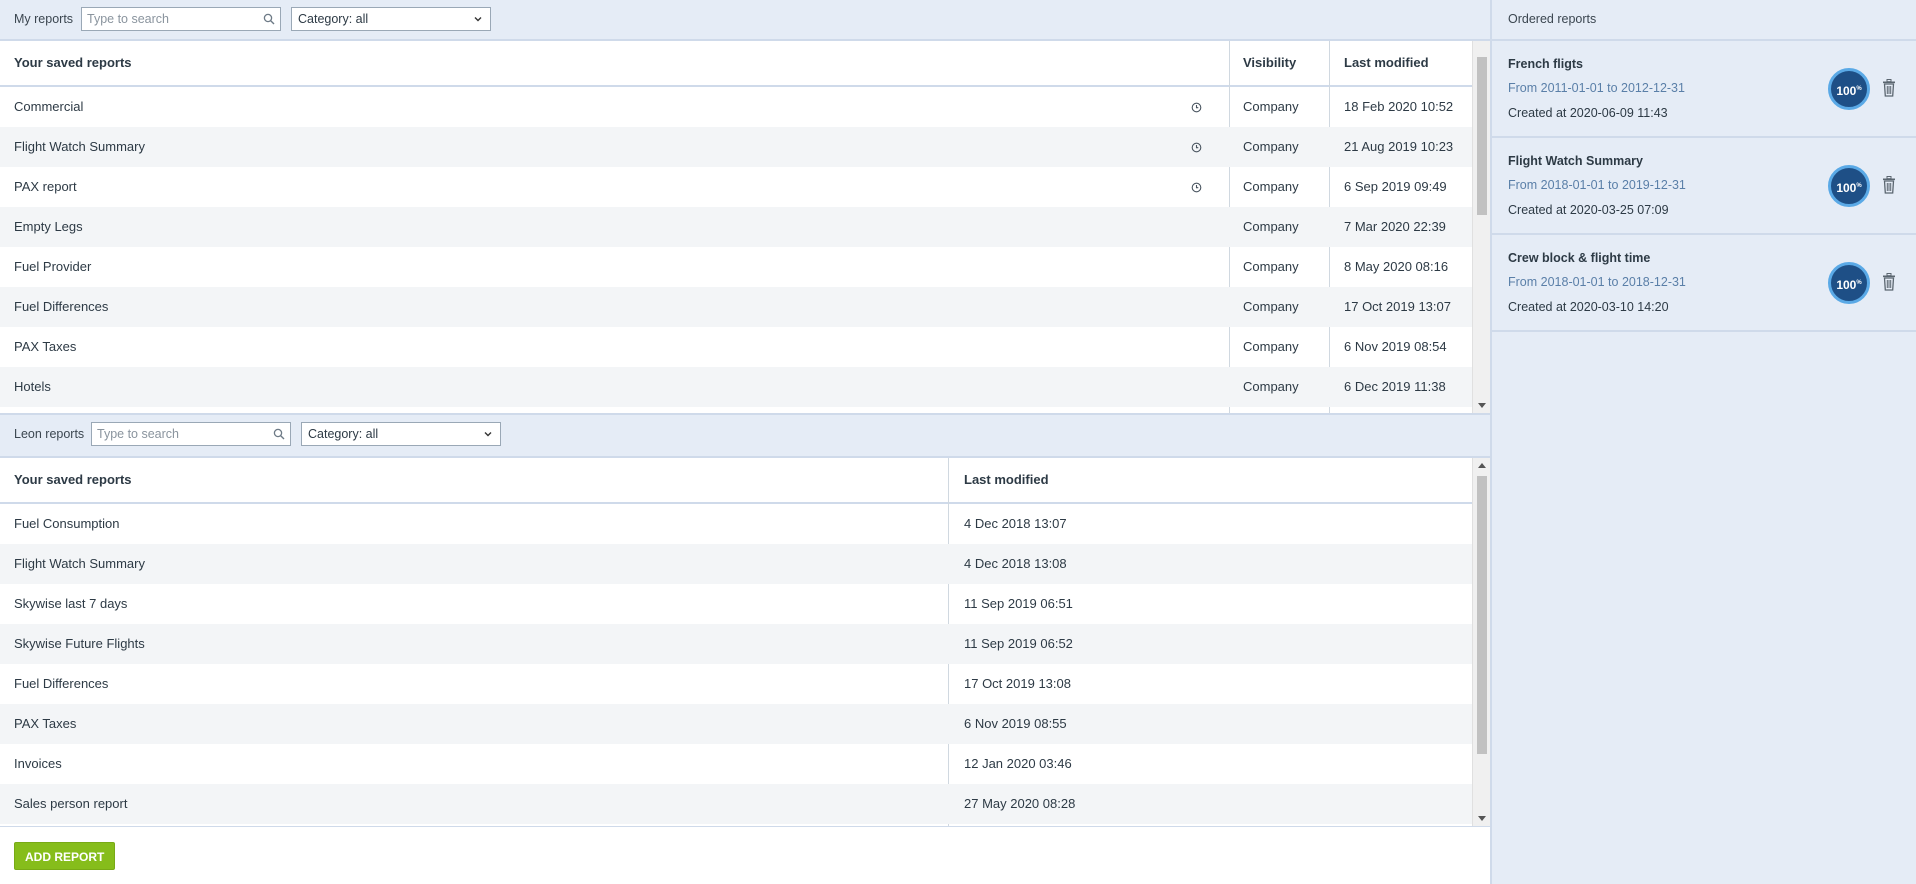  I want to click on report-last-modified: 27 May 2020 08:28, so click(1020, 803).